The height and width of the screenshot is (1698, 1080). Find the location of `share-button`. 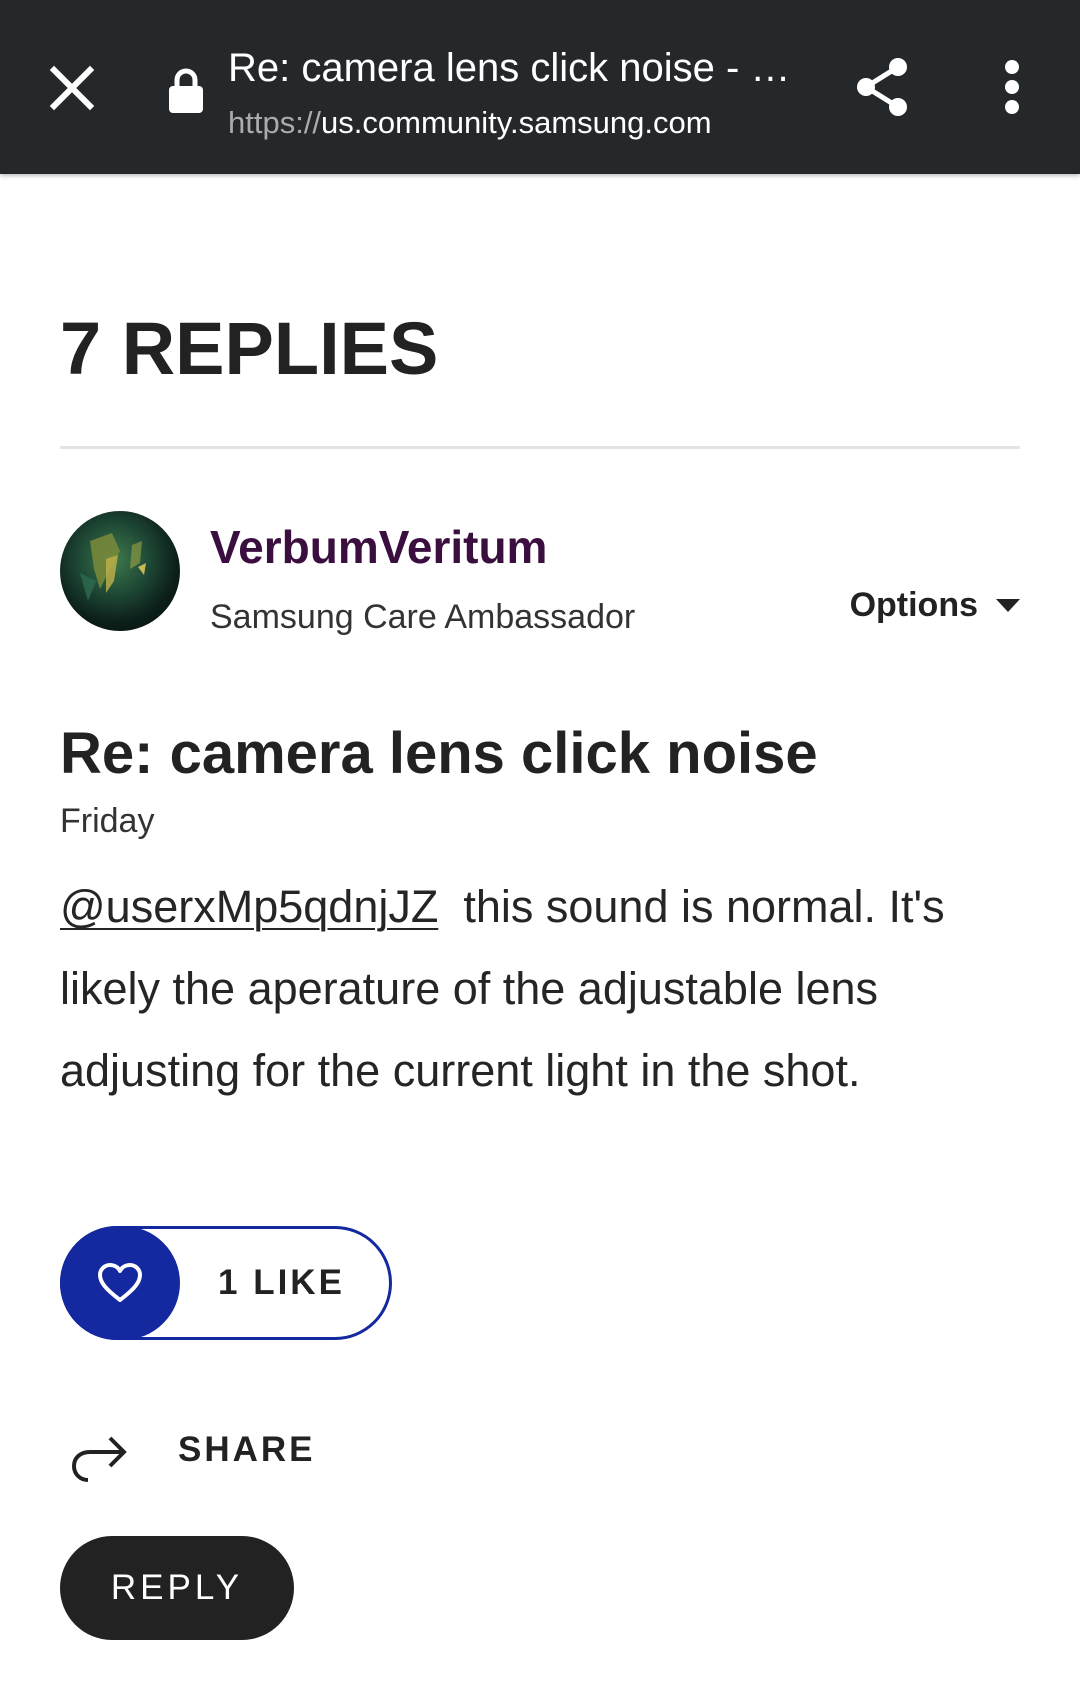

share-button is located at coordinates (882, 87).